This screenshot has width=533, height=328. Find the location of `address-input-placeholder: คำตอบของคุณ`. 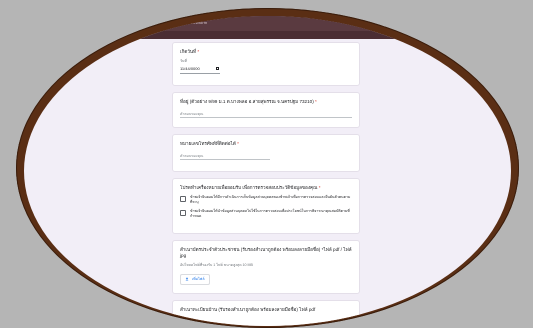

address-input-placeholder: คำตอบของคุณ is located at coordinates (191, 114).